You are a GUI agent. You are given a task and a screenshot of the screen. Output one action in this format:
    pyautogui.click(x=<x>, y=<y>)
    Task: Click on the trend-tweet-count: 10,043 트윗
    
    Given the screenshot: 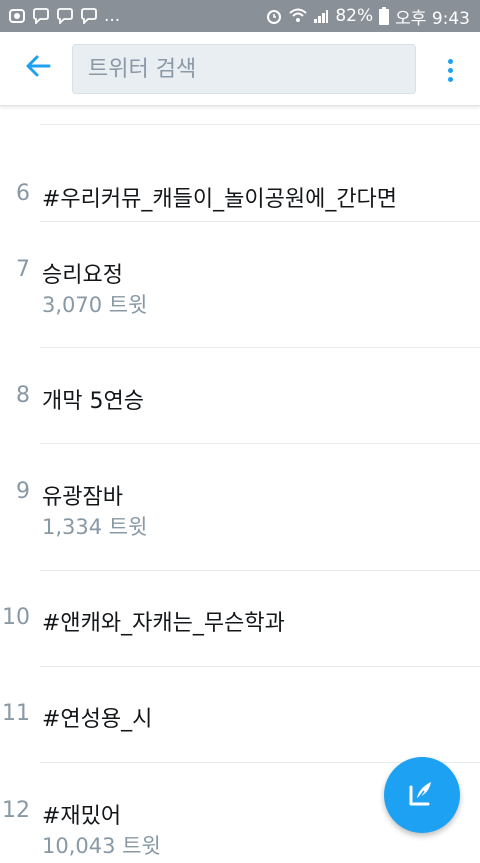 What is the action you would take?
    pyautogui.click(x=101, y=846)
    